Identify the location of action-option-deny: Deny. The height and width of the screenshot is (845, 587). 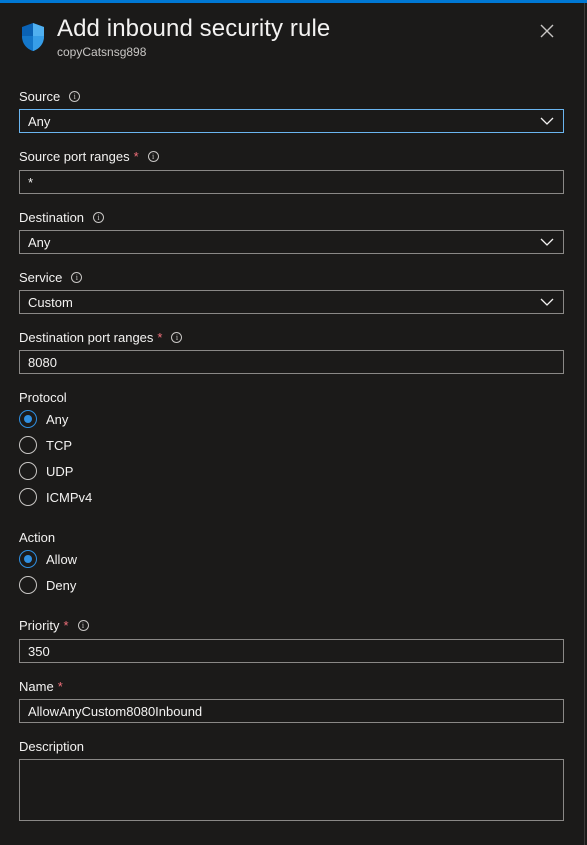
(47, 585).